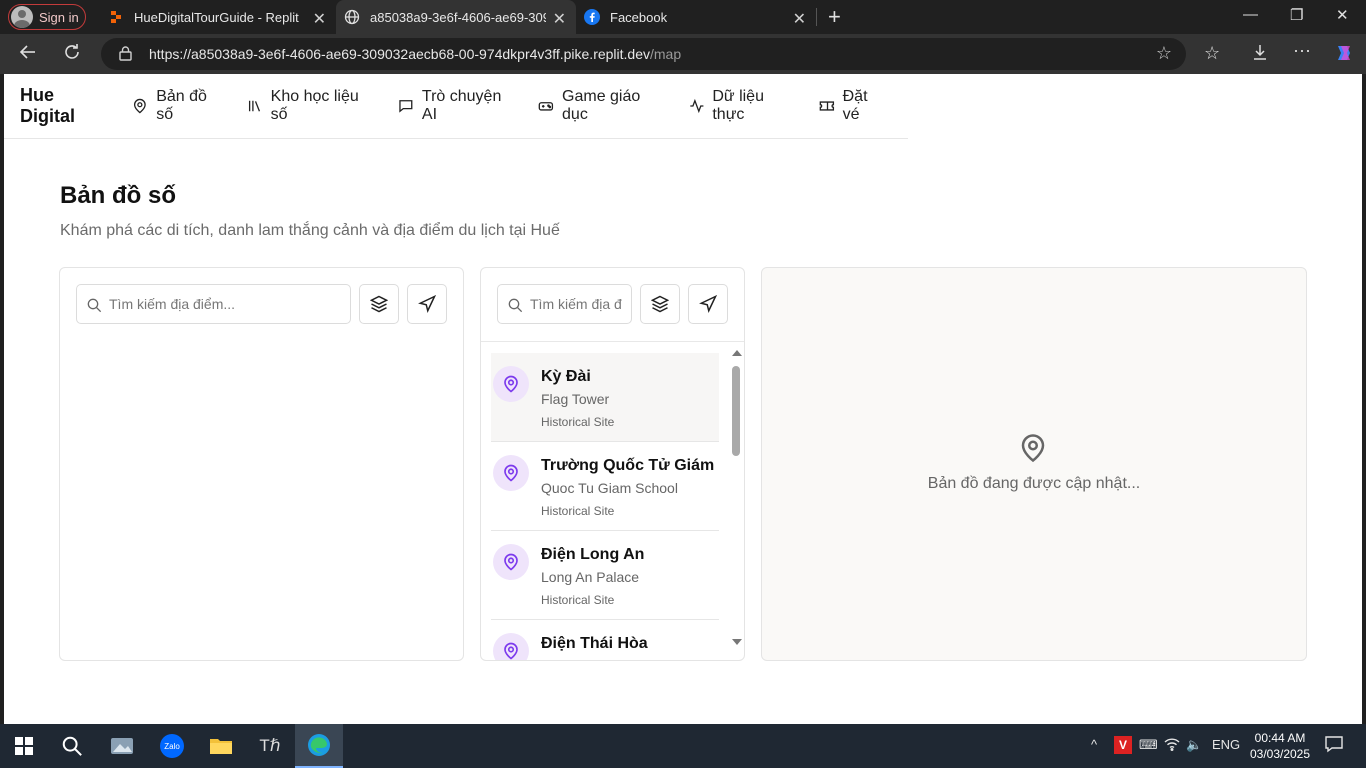  I want to click on activity-icon, so click(696, 106).